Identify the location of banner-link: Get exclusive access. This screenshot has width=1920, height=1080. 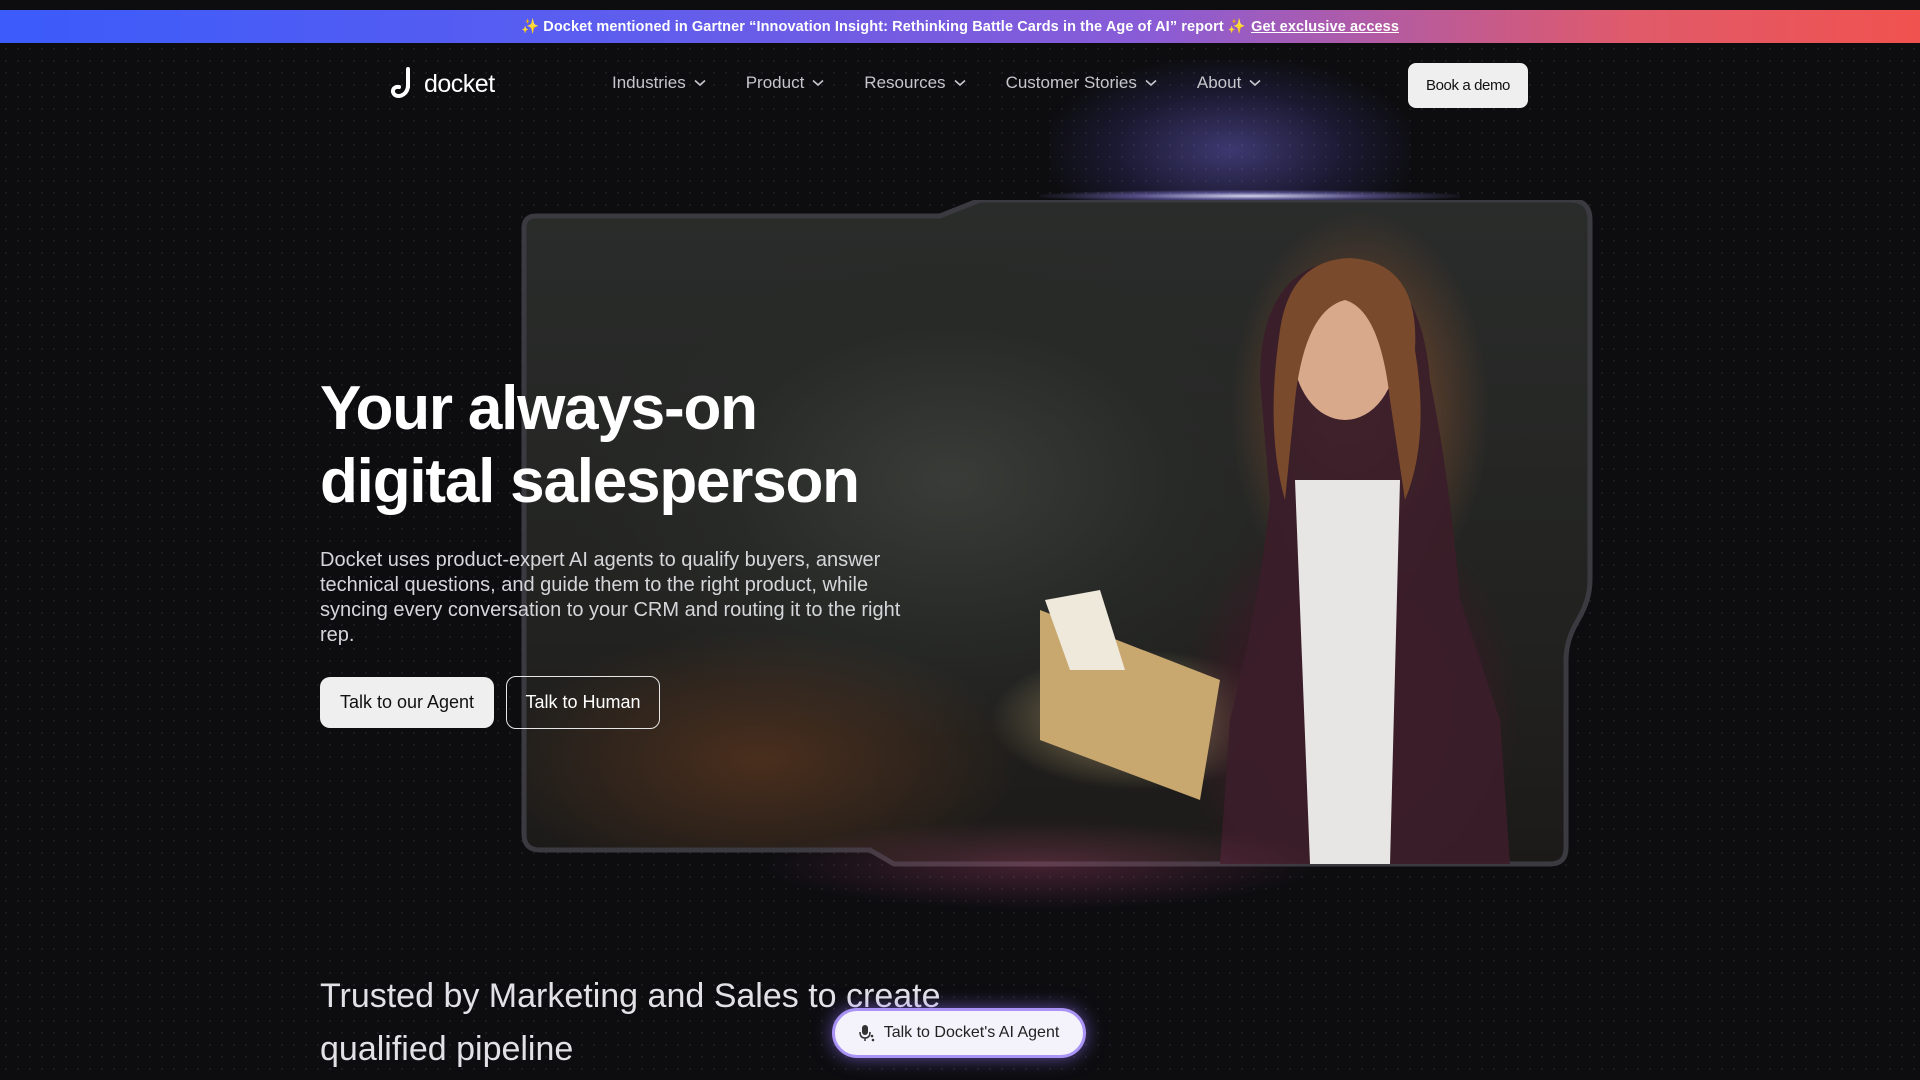
(1325, 27).